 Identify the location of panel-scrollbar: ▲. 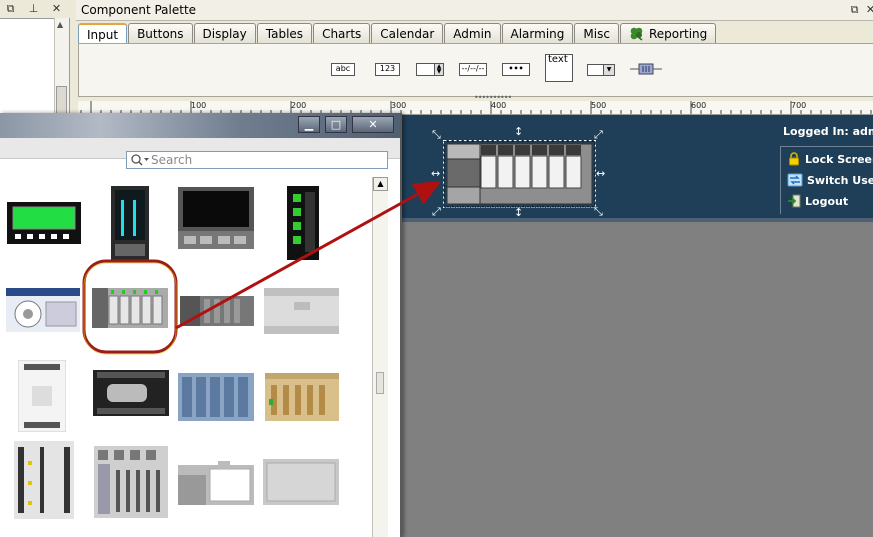
(61, 69).